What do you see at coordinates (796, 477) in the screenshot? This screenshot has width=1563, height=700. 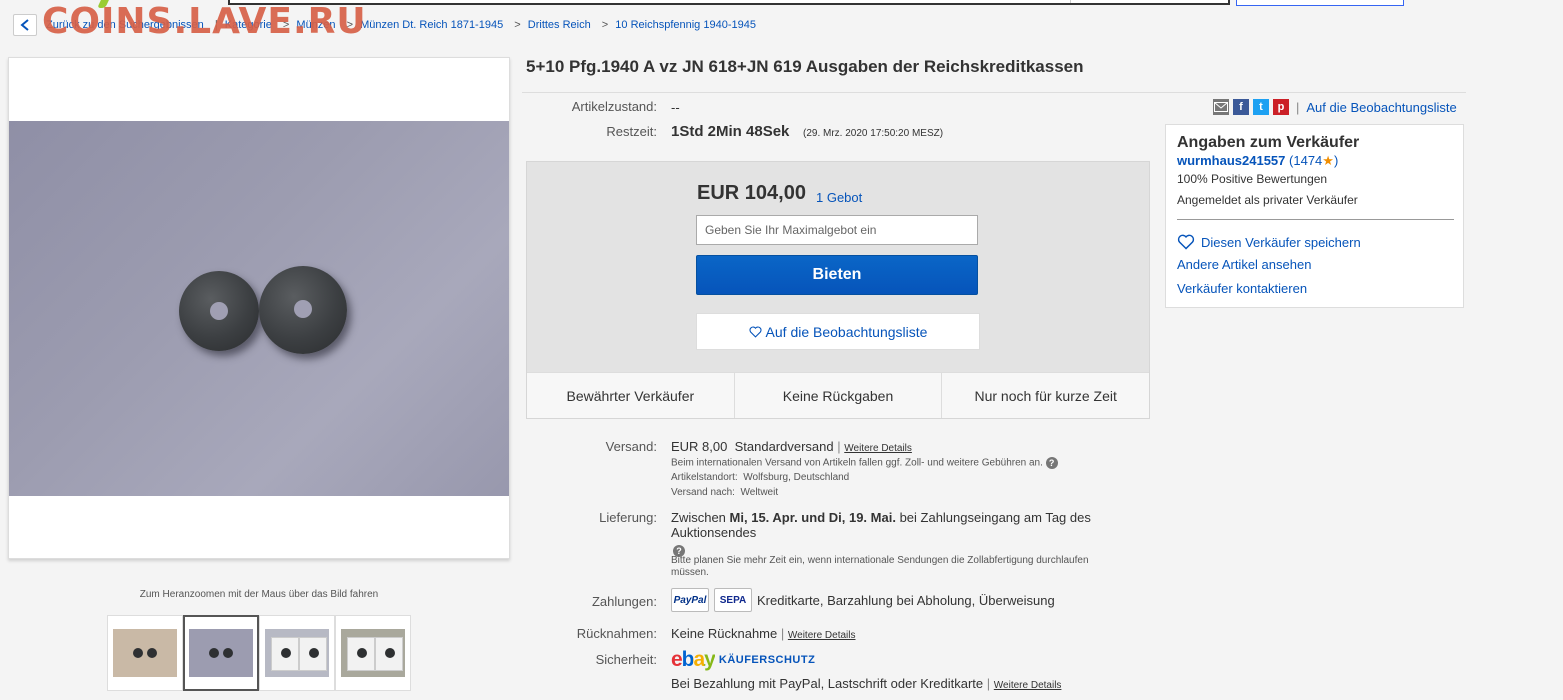 I see `location-value: Wolfsburg, Deutschland` at bounding box center [796, 477].